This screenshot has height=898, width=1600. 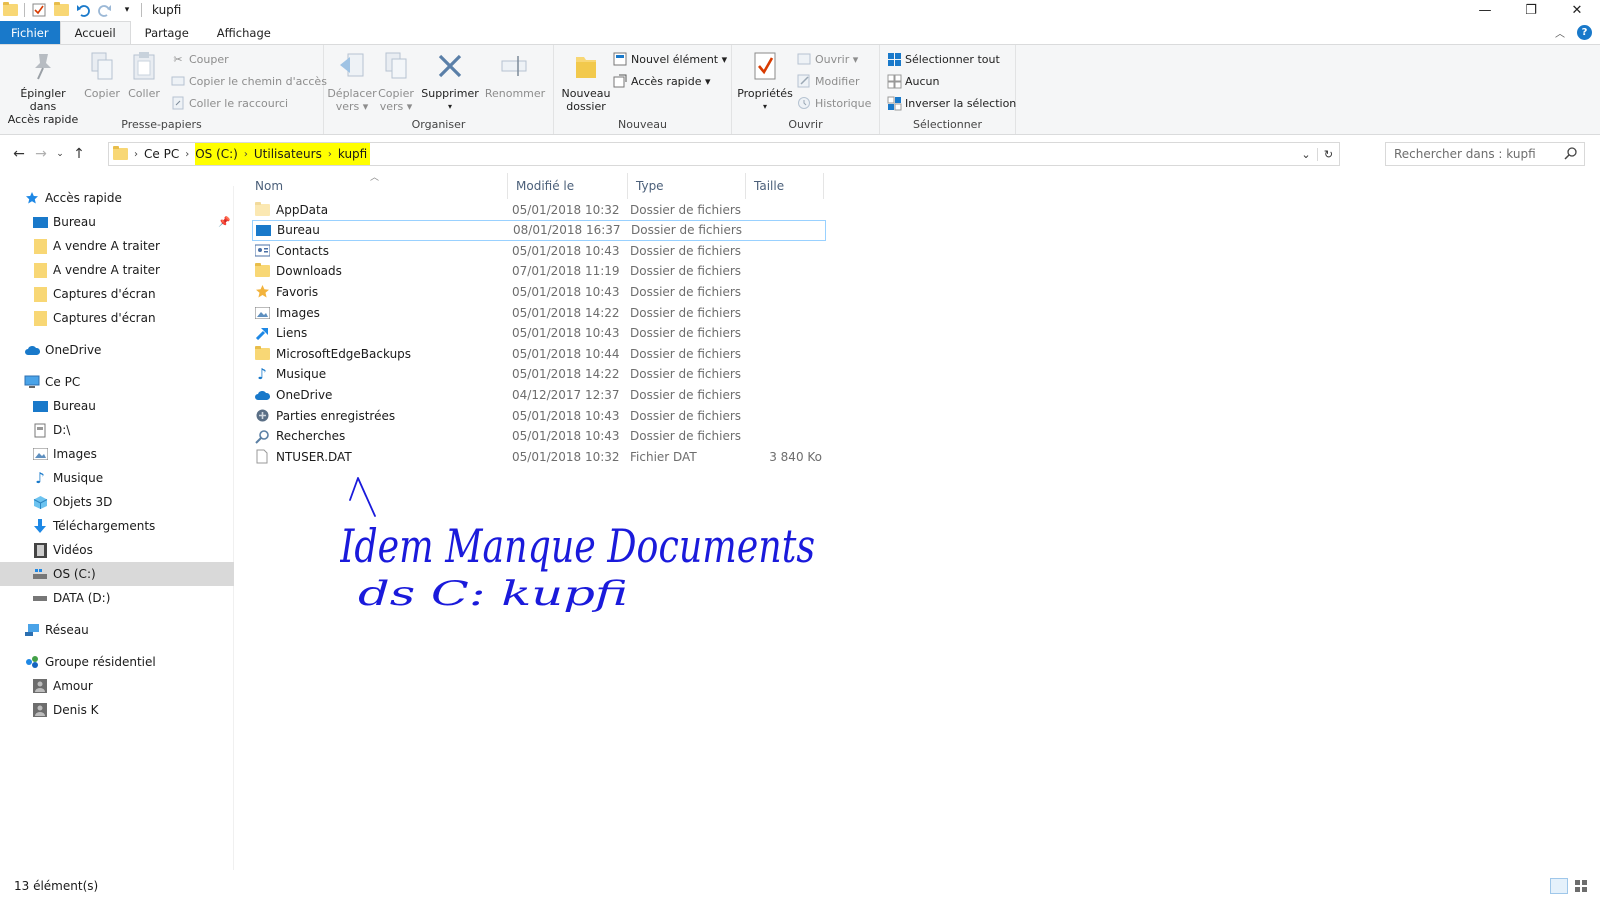 What do you see at coordinates (262, 457) in the screenshot?
I see `file-icon` at bounding box center [262, 457].